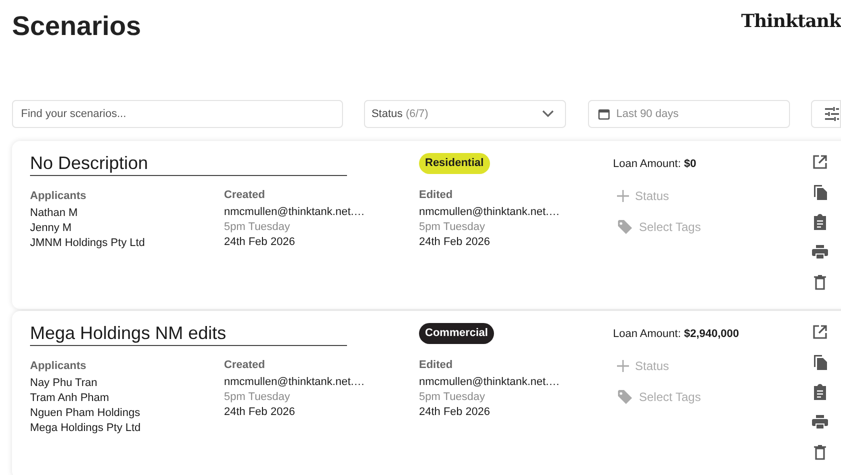  Describe the element at coordinates (51, 228) in the screenshot. I see `applicant-name: Jenny M` at that location.